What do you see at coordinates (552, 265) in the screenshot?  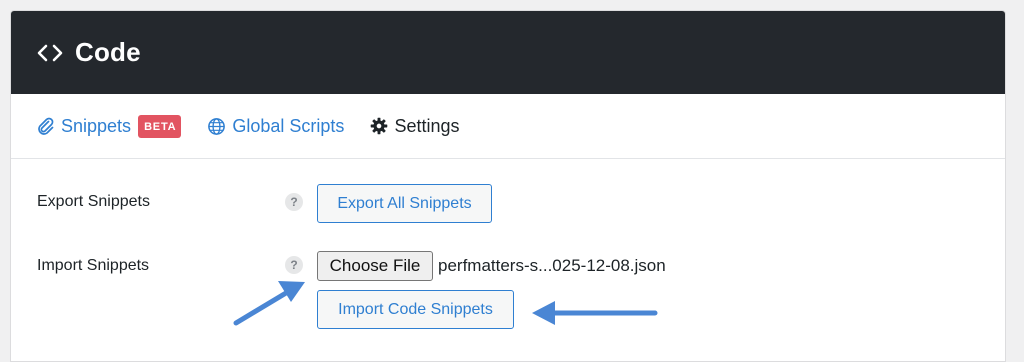 I see `selected-file-name: perfmatters-s...025-12-08.json` at bounding box center [552, 265].